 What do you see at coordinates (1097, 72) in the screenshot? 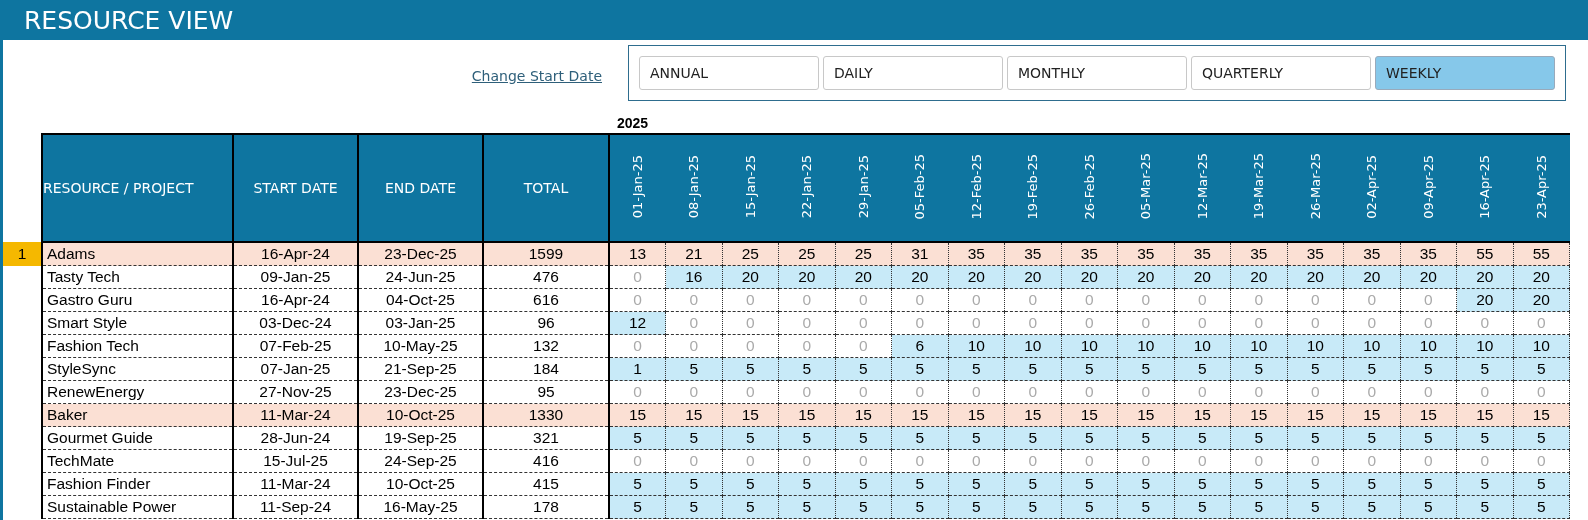
I see `period-button: MONTHLY` at bounding box center [1097, 72].